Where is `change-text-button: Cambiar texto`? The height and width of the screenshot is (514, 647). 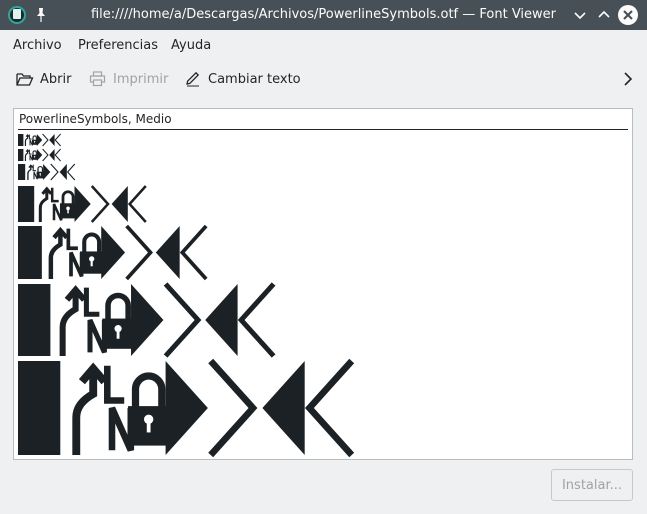
change-text-button: Cambiar texto is located at coordinates (242, 79).